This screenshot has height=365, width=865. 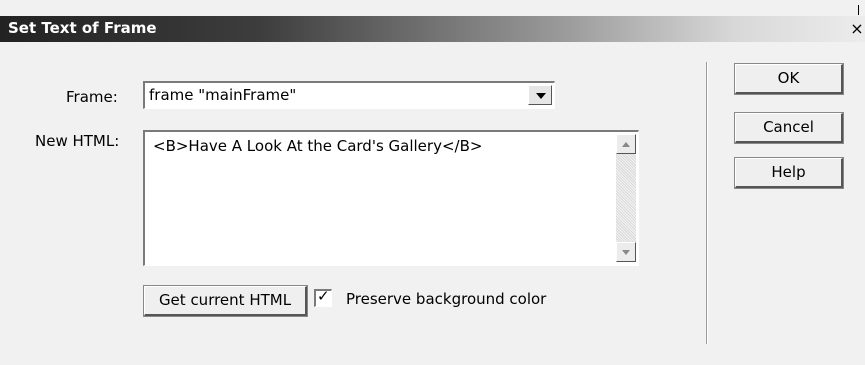 I want to click on new-html-text: <B>Have A Look At the Card's Gallery</B>, so click(x=318, y=146).